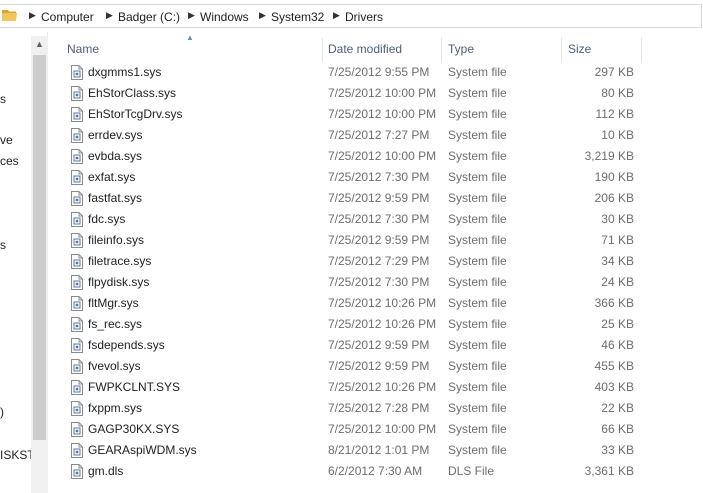 The height and width of the screenshot is (493, 703). I want to click on file-name: flpydisk.sys, so click(119, 282).